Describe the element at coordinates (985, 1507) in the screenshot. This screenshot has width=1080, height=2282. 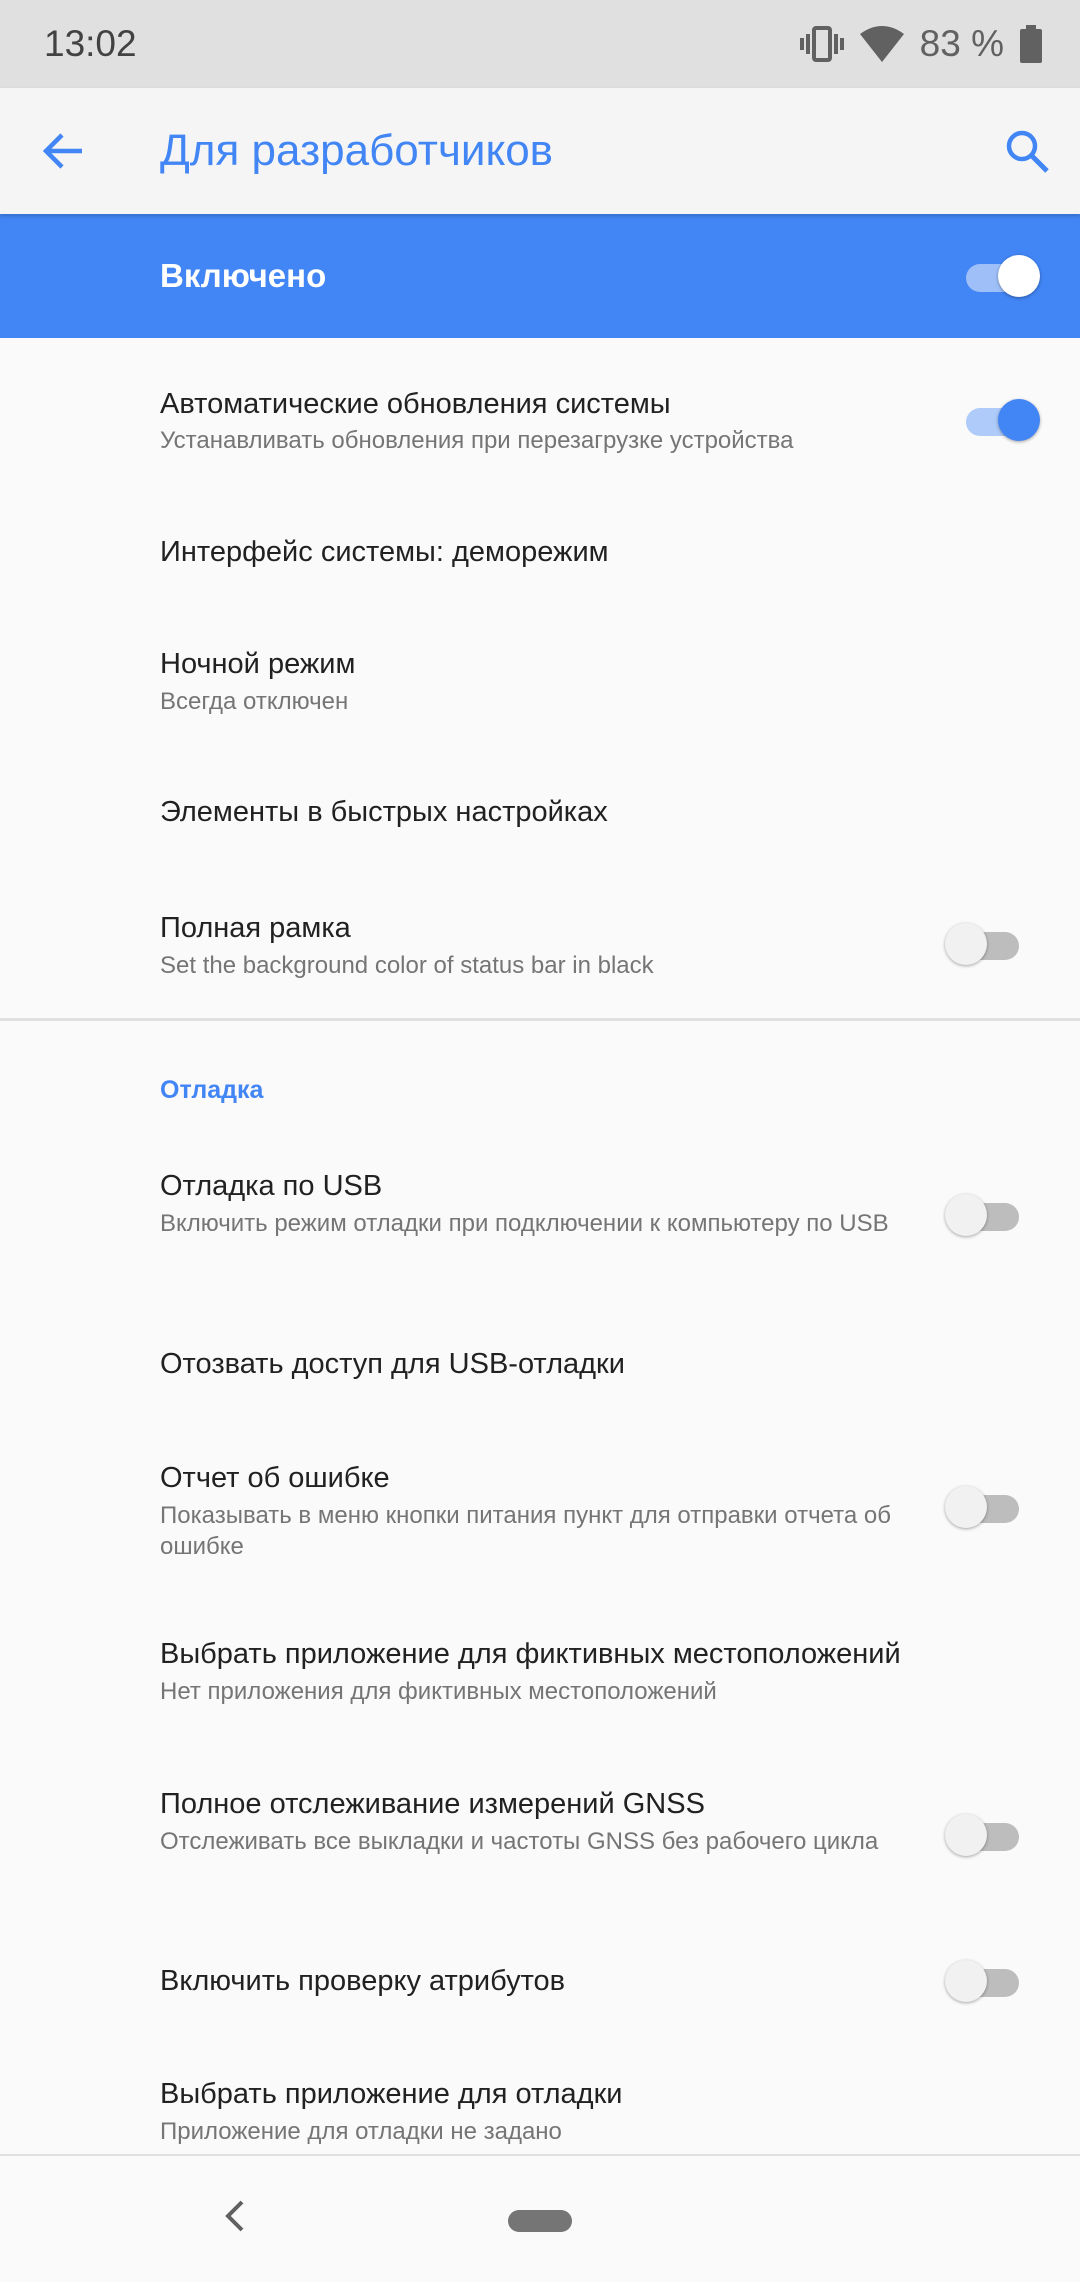
I see `bug-report-toggle` at that location.